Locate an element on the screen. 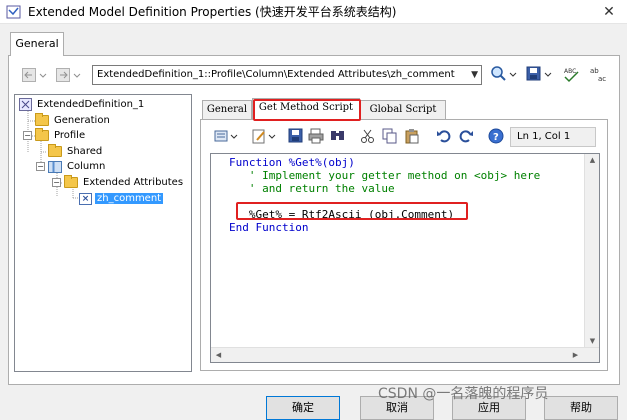  scroll-right-icon: ▶ is located at coordinates (575, 355).